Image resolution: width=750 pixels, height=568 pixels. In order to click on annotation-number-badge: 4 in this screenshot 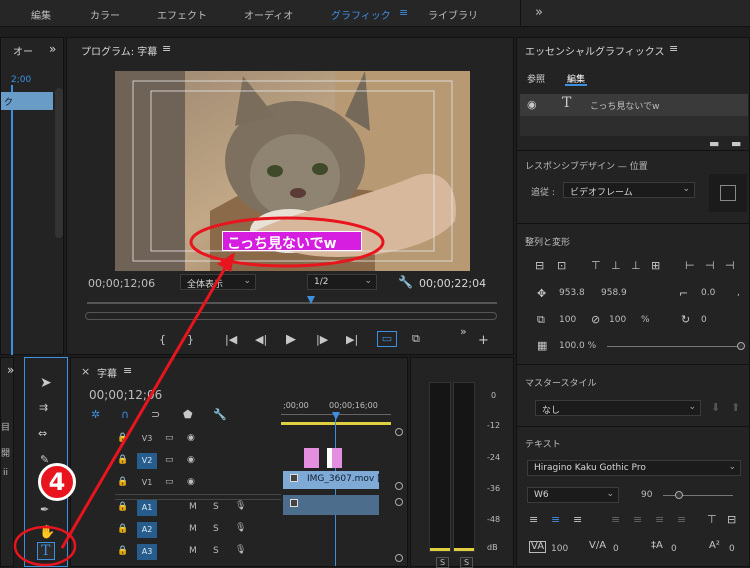, I will do `click(57, 482)`.